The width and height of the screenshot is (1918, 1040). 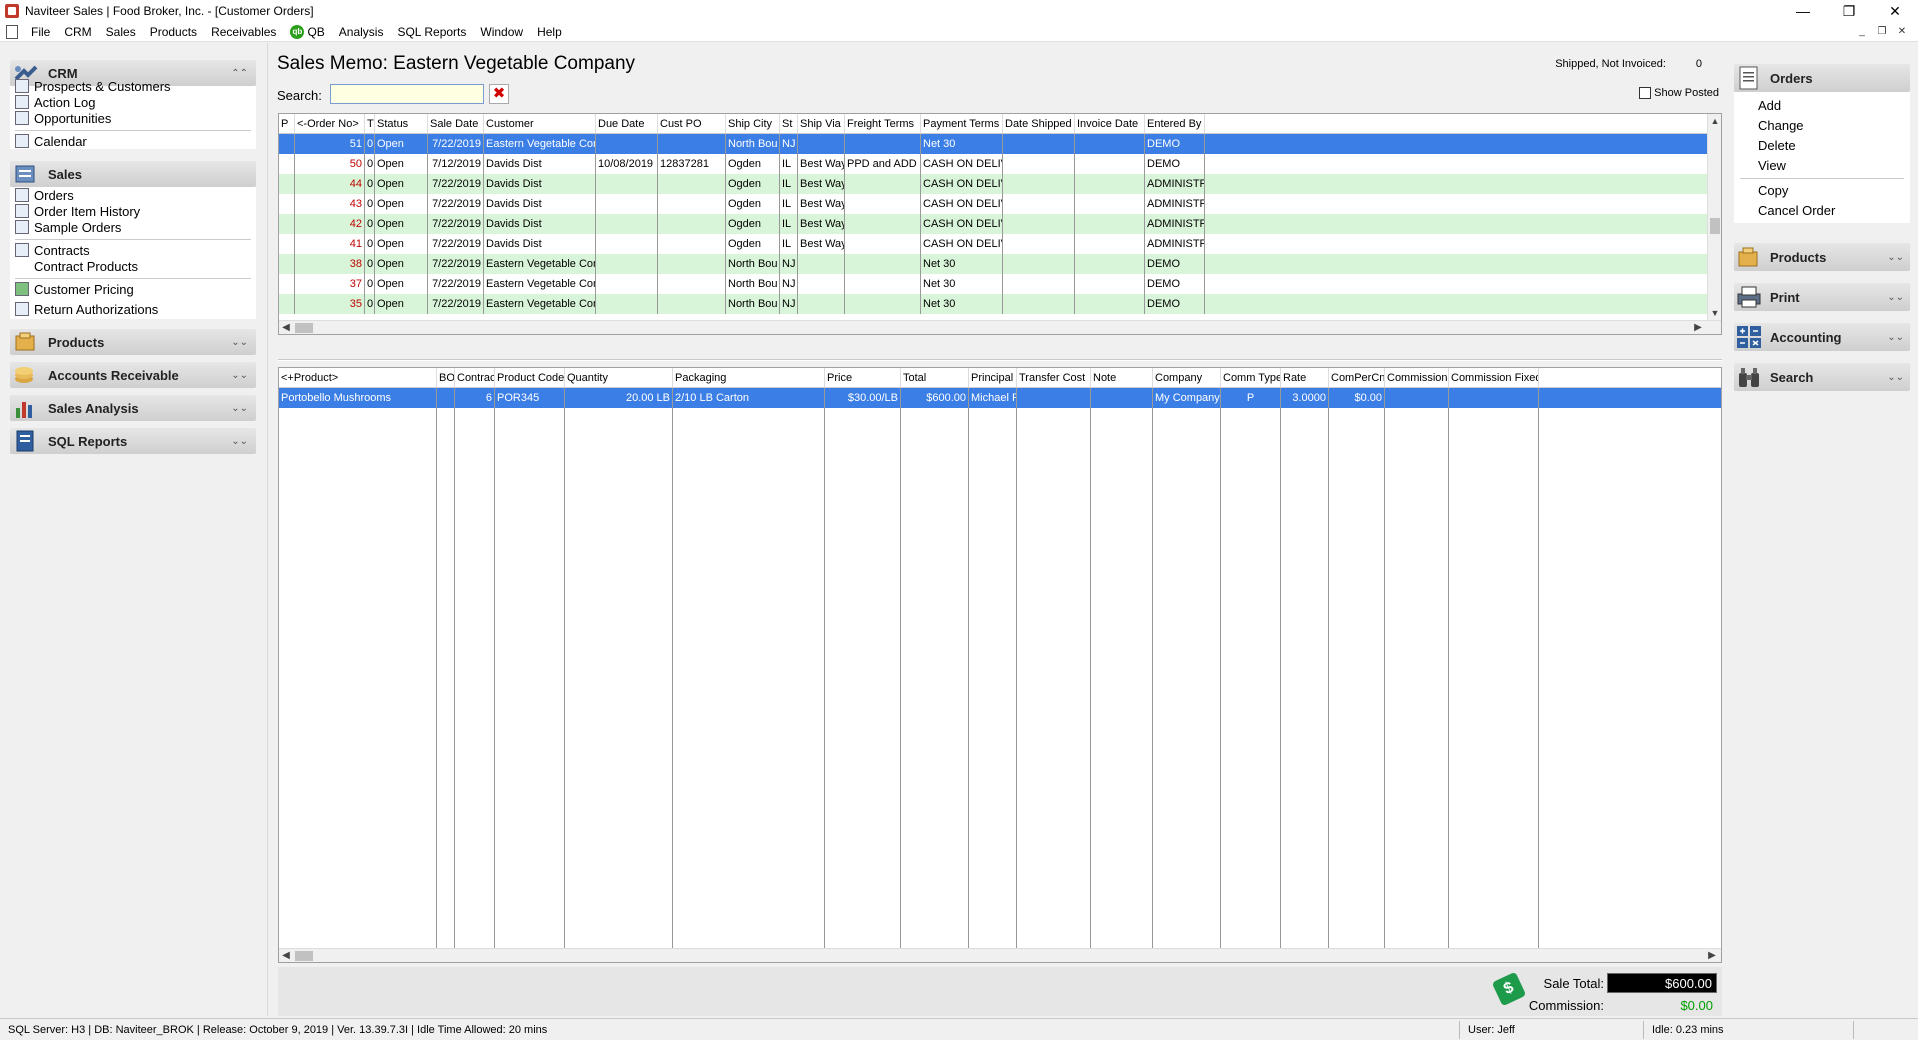 I want to click on column-header: Entered By, so click(x=1175, y=123).